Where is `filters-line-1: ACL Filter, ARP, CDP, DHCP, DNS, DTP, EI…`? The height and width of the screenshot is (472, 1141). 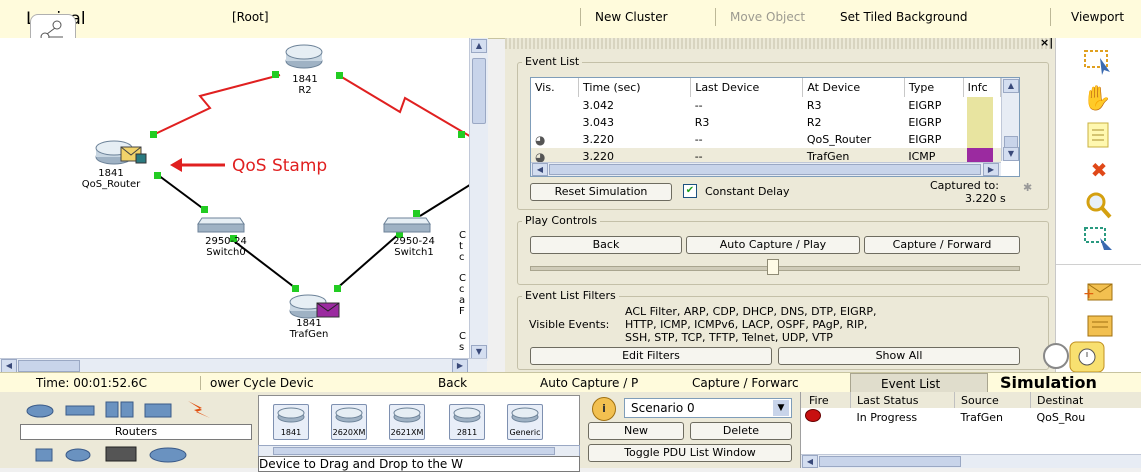
filters-line-1: ACL Filter, ARP, CDP, DHCP, DNS, DTP, EI… is located at coordinates (750, 311).